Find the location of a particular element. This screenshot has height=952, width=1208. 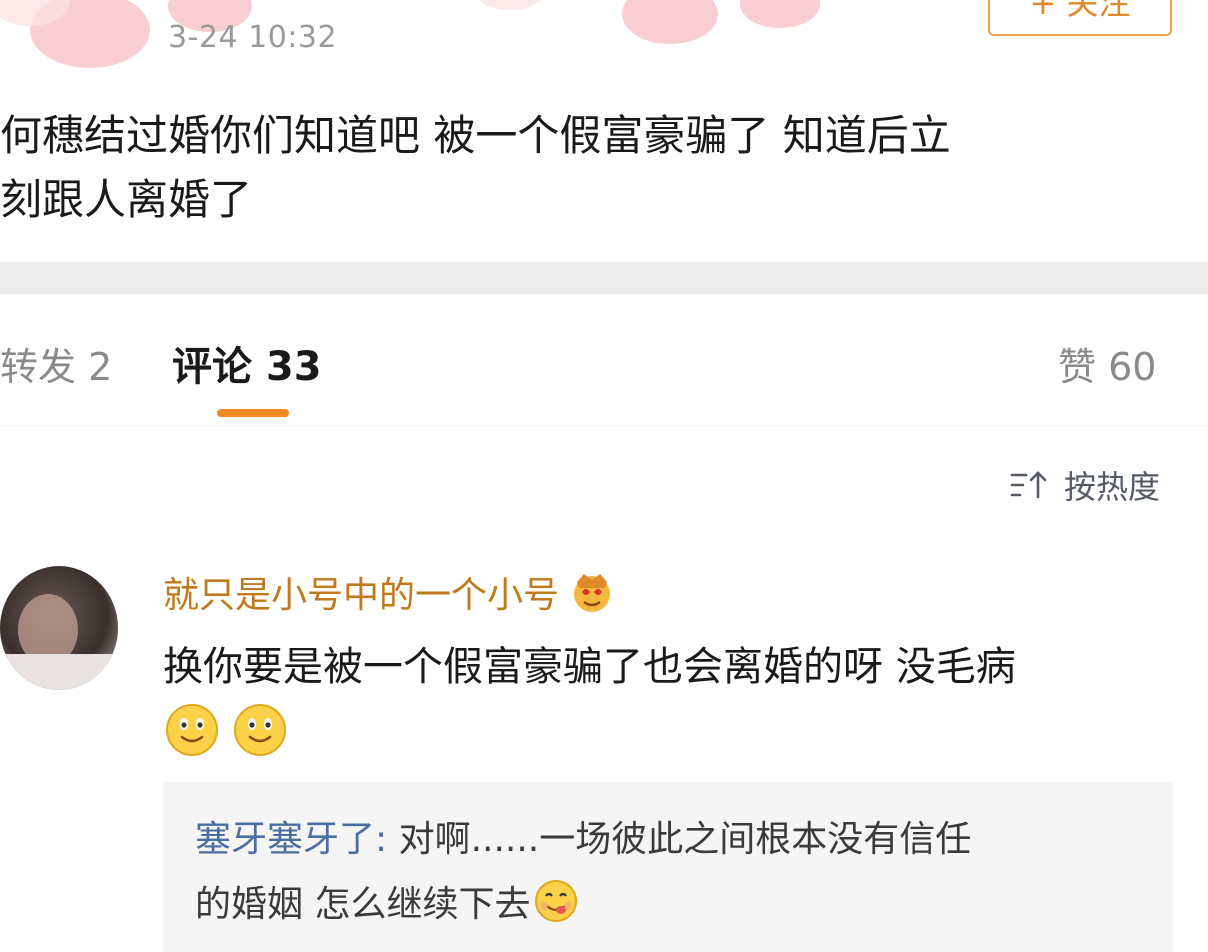

avatar is located at coordinates (59, 628).